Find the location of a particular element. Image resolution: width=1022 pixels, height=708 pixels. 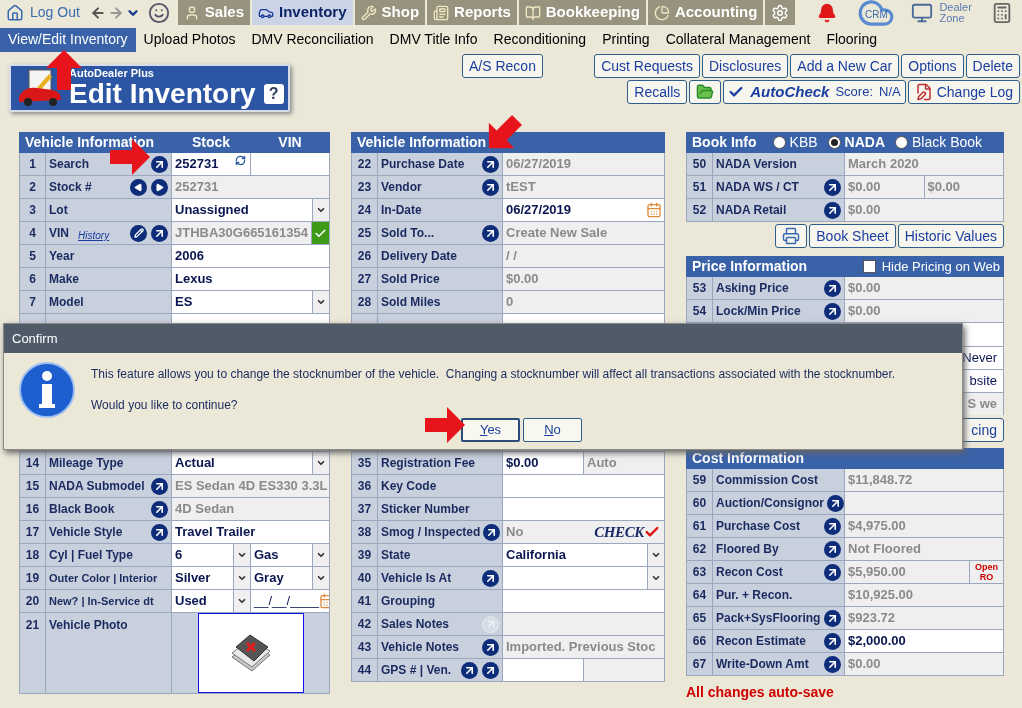

dropdown: Gray is located at coordinates (290, 578).